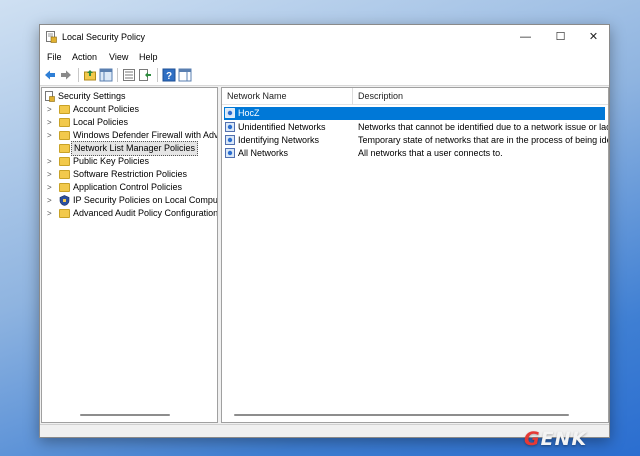  Describe the element at coordinates (556, 439) in the screenshot. I see `genk-watermark-logo: GENK` at that location.